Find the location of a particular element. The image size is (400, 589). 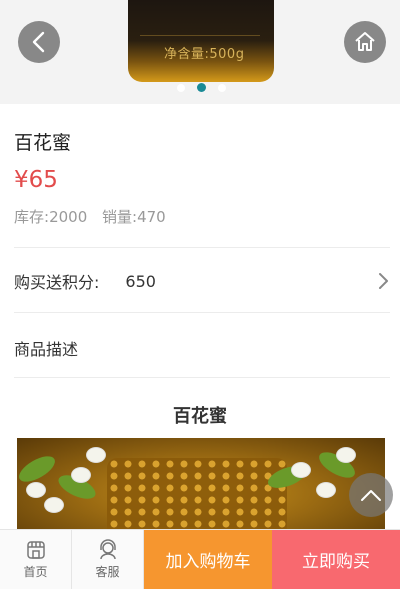

sales-text: 销量:470 is located at coordinates (134, 217).